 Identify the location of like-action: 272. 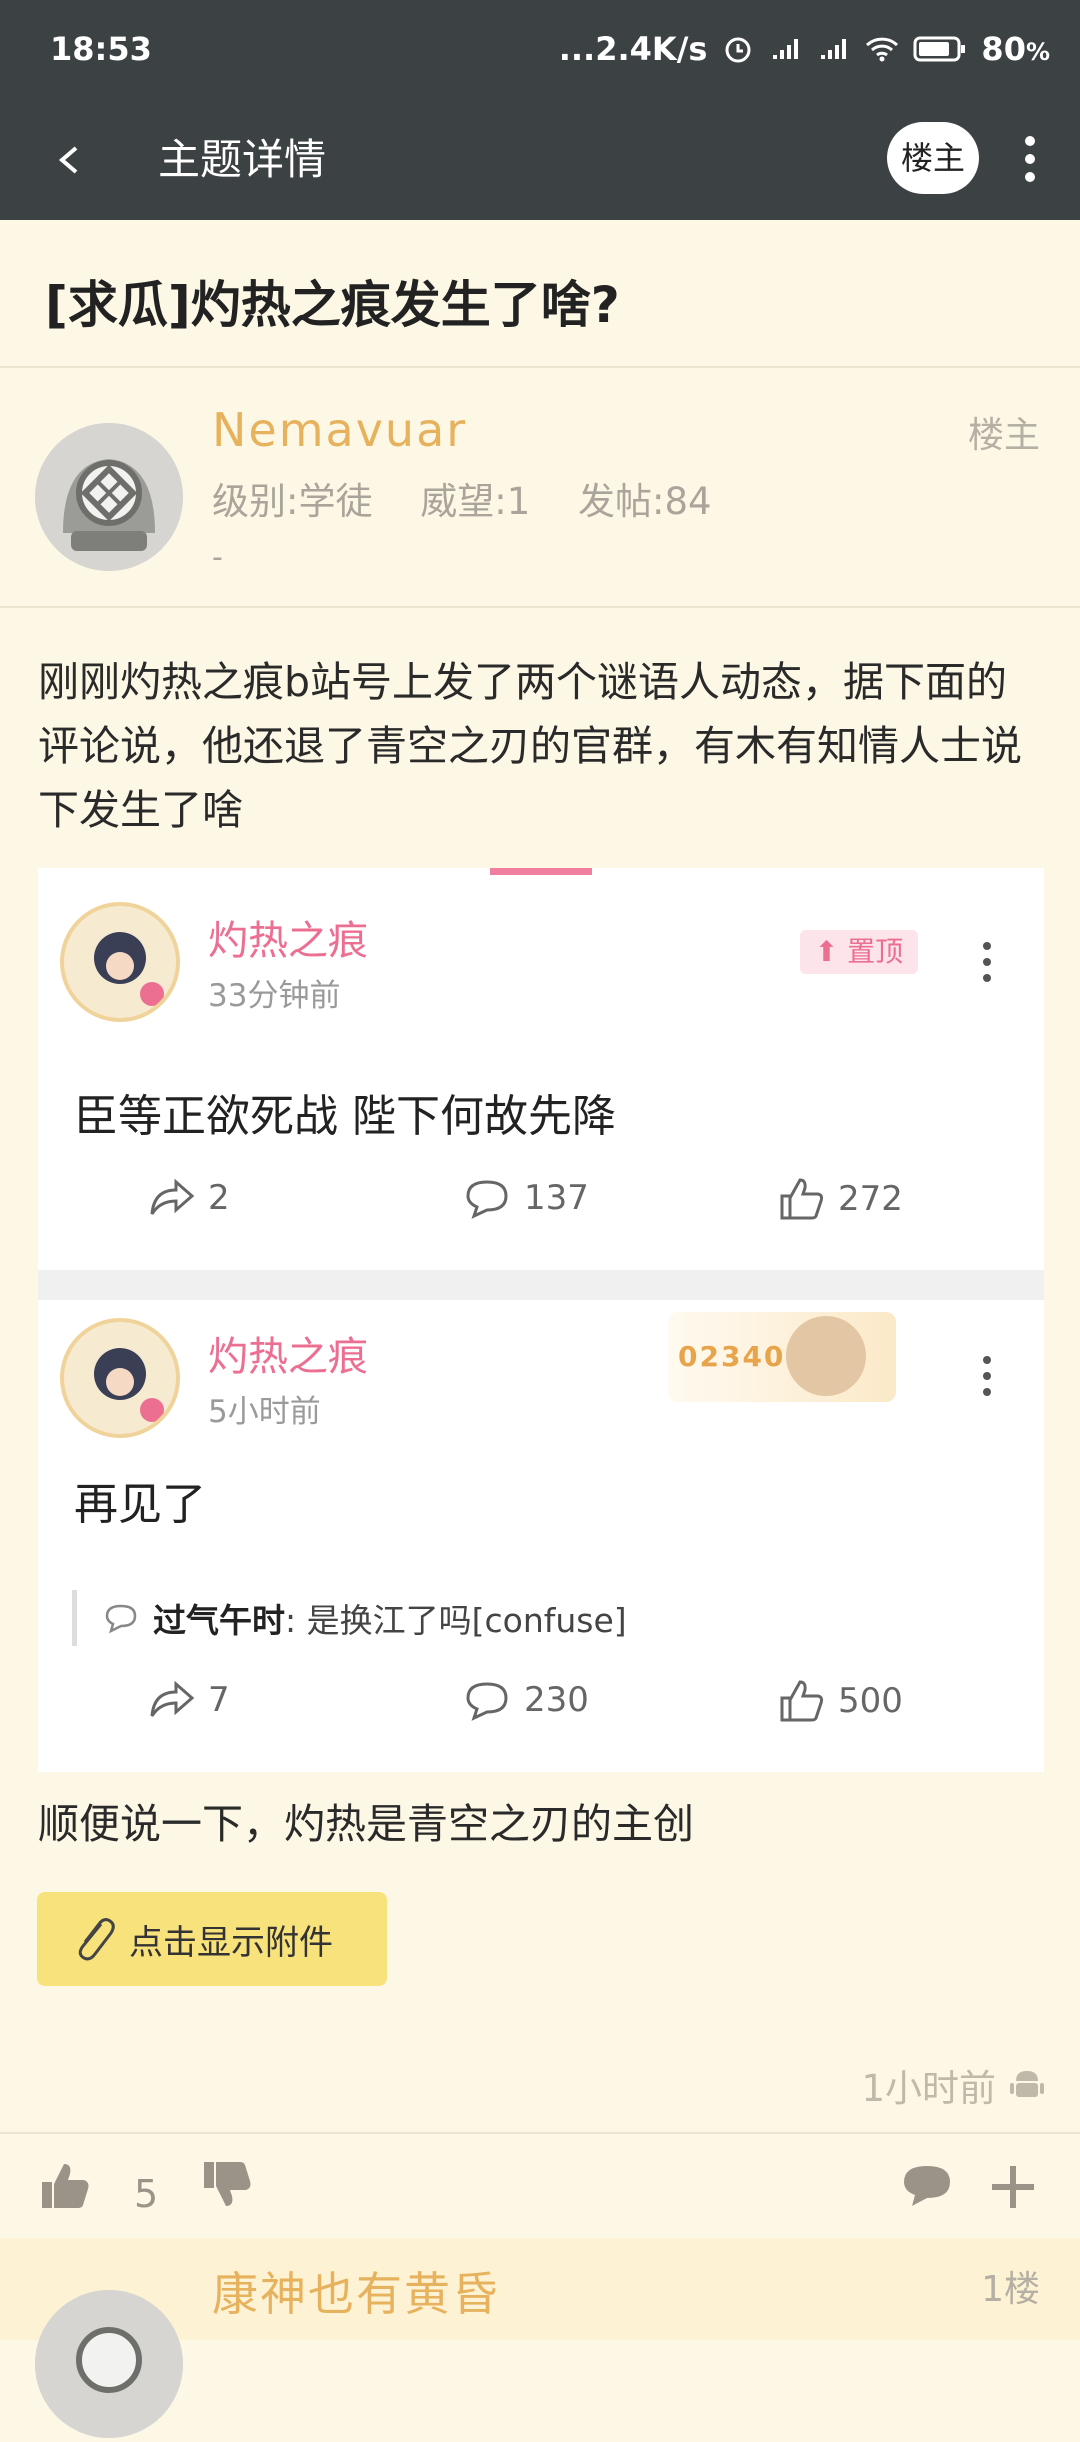
(840, 1199).